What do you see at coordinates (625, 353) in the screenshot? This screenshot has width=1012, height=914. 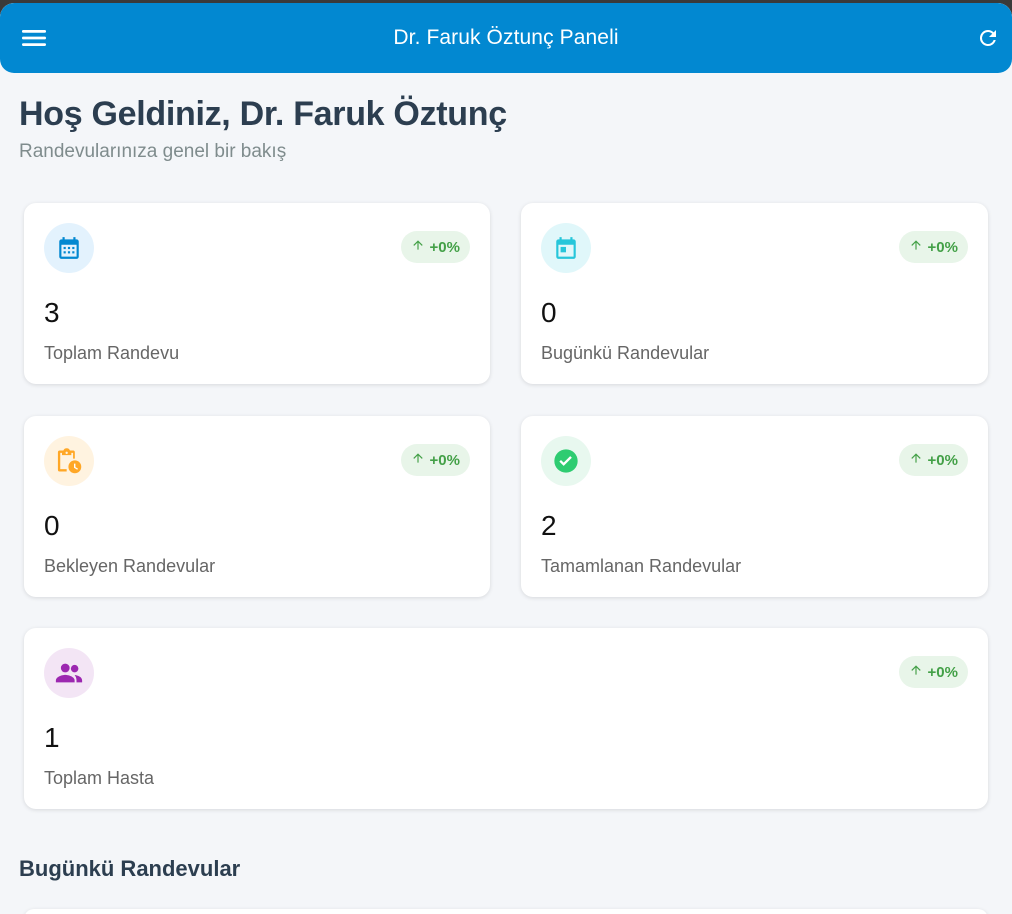 I see `stat-label: Bugünkü Randevular` at bounding box center [625, 353].